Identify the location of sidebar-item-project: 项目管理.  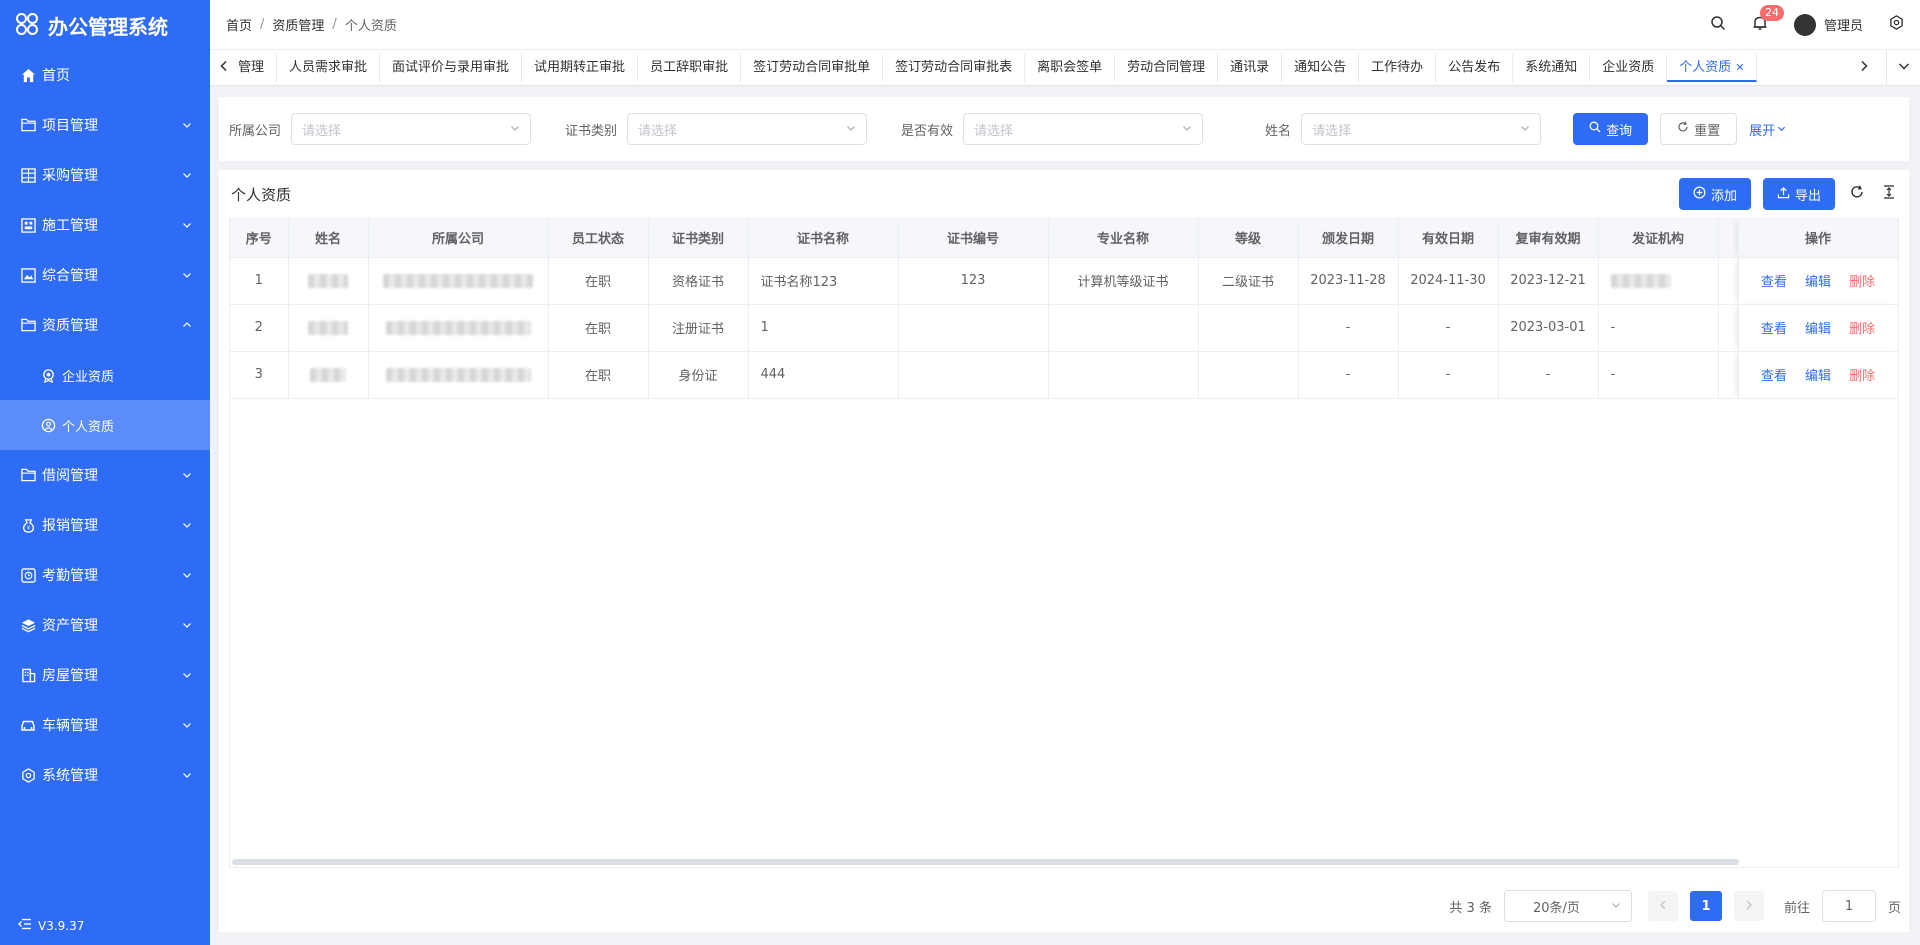
(105, 125).